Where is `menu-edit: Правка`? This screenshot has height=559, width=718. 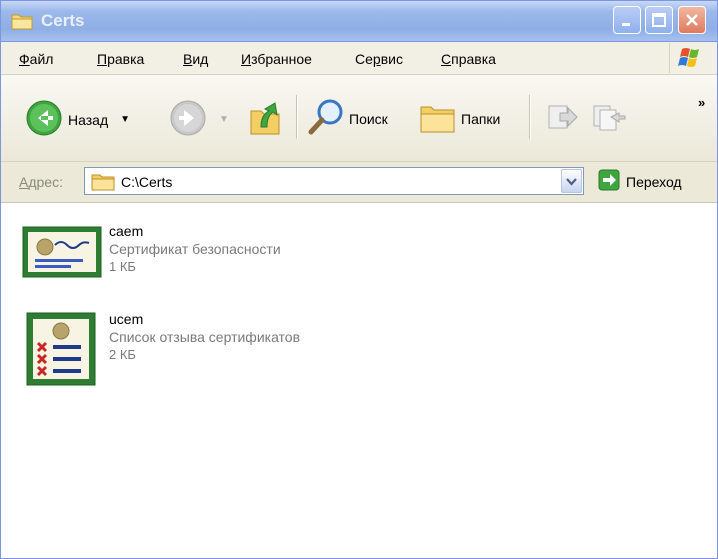 menu-edit: Правка is located at coordinates (120, 59).